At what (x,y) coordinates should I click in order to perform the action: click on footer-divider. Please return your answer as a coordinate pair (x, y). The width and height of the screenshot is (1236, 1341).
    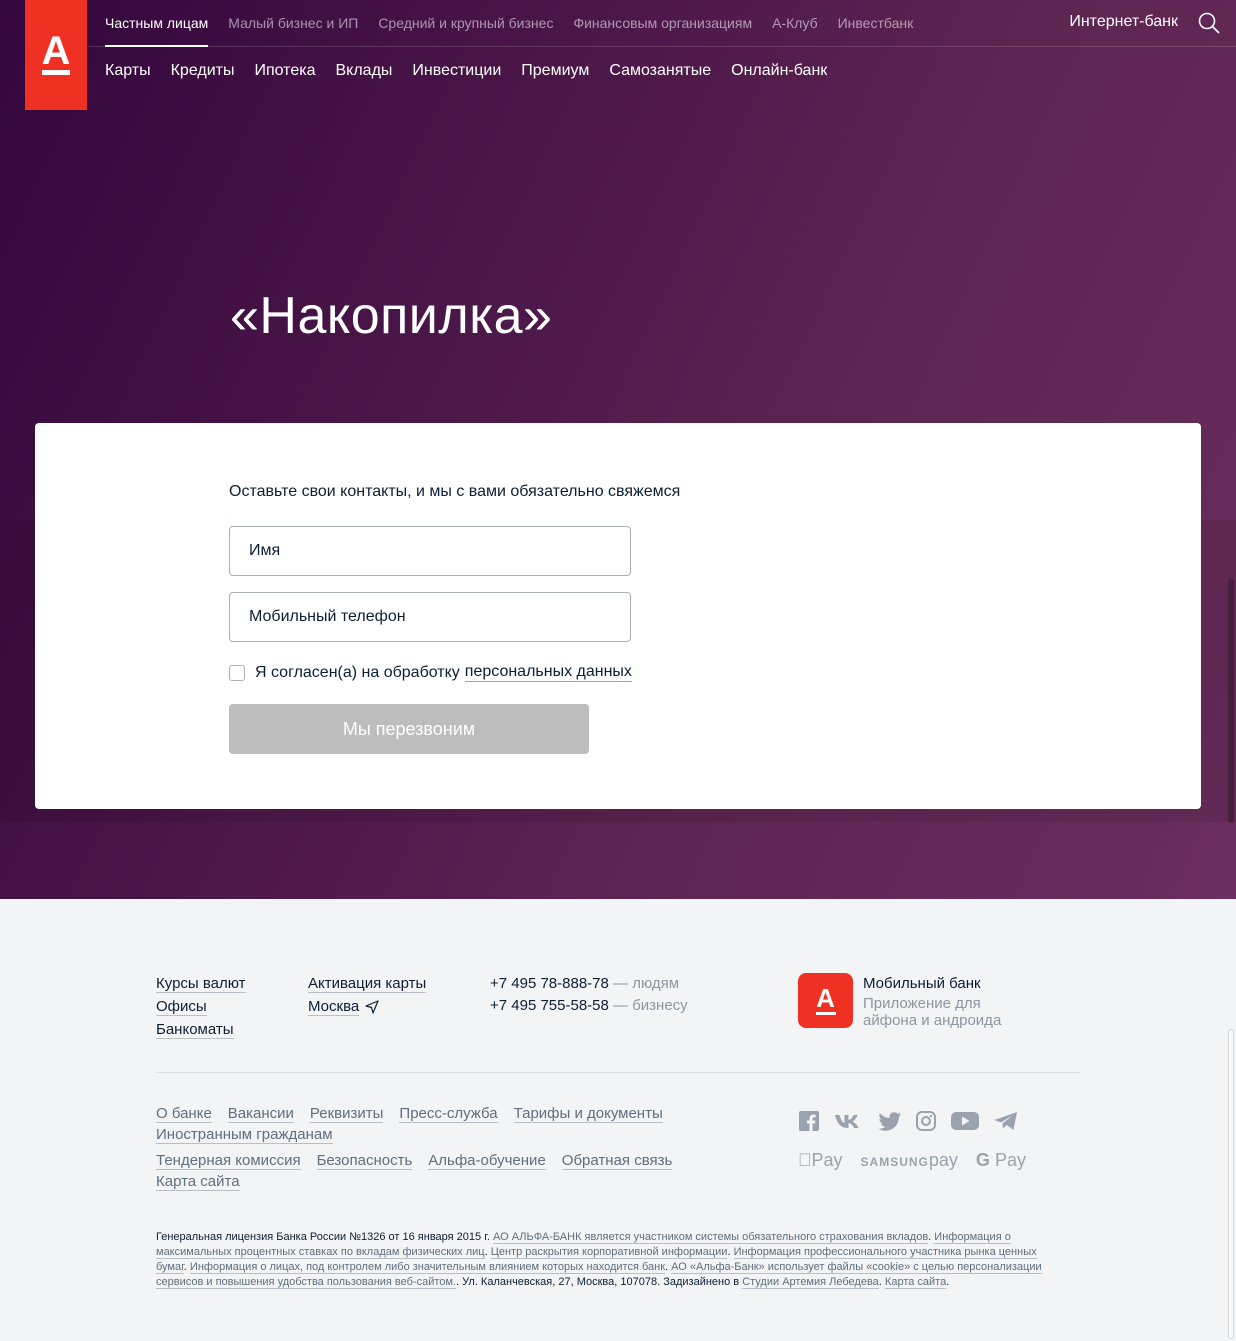
    Looking at the image, I should click on (618, 1072).